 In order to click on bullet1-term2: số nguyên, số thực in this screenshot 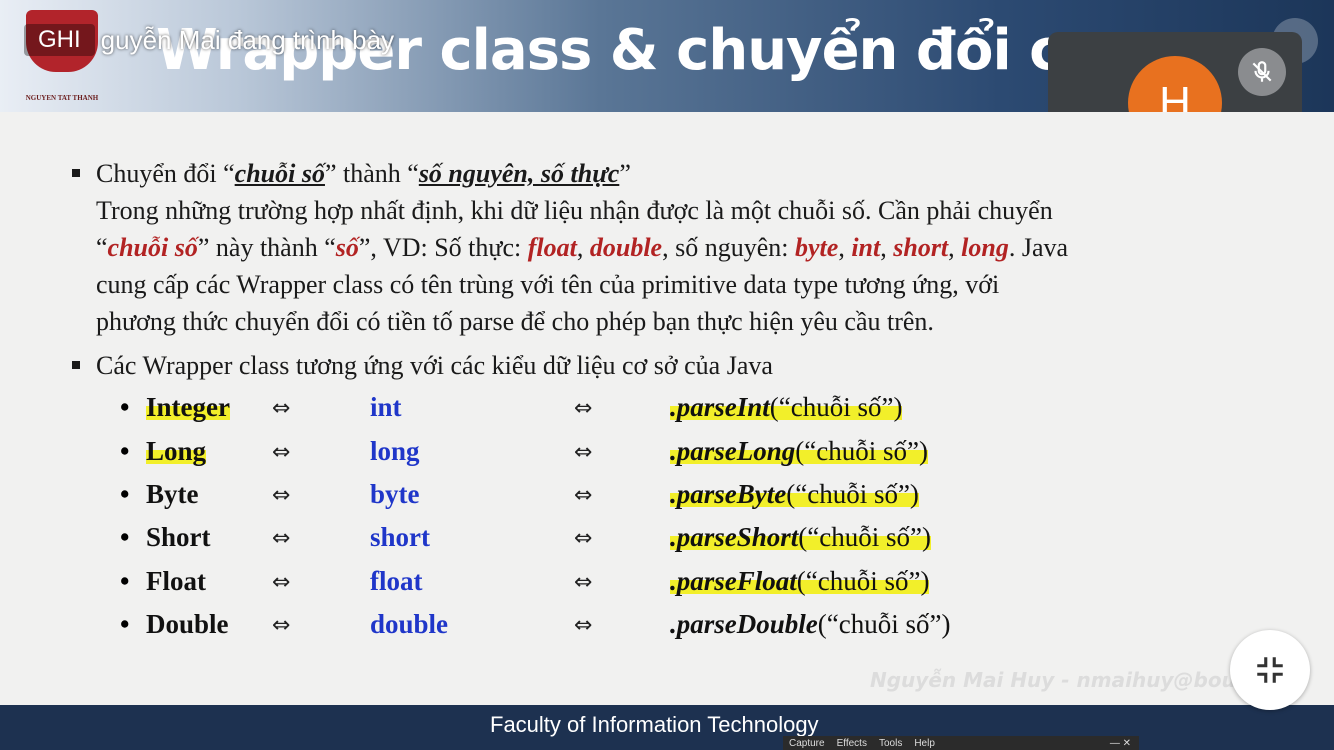, I will do `click(519, 173)`.